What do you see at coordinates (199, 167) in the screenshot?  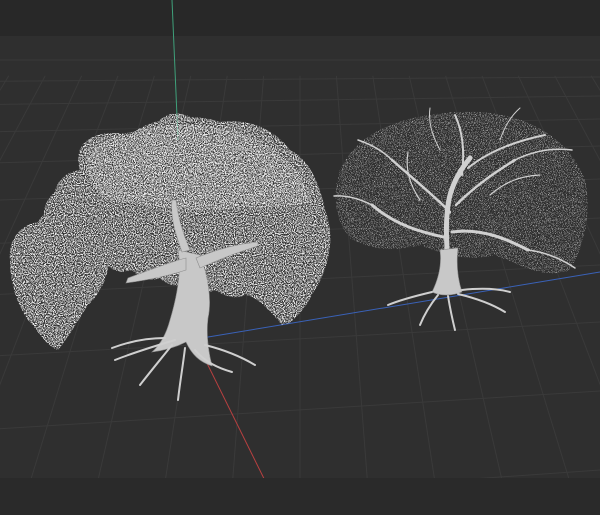 I see `foliage-highlights` at bounding box center [199, 167].